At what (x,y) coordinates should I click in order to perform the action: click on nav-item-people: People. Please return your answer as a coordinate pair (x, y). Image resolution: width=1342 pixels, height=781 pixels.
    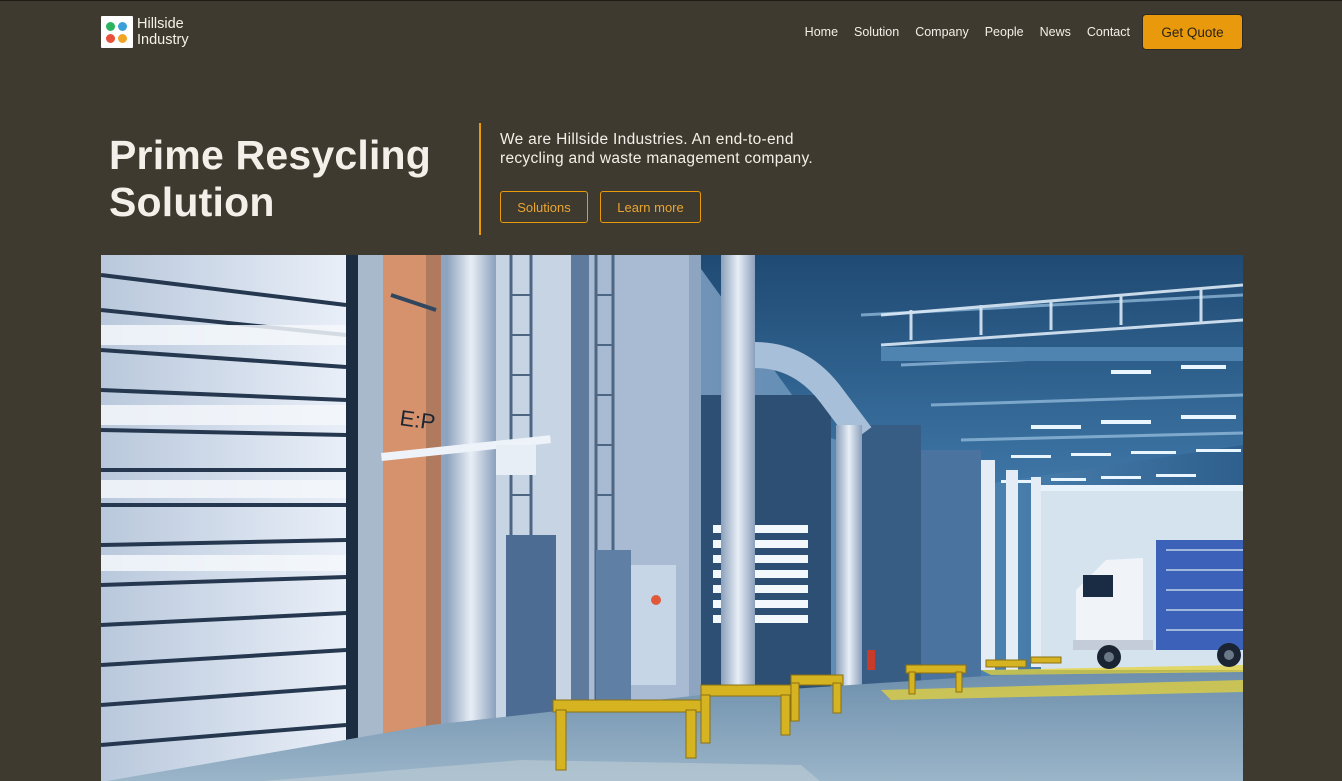
    Looking at the image, I should click on (1004, 32).